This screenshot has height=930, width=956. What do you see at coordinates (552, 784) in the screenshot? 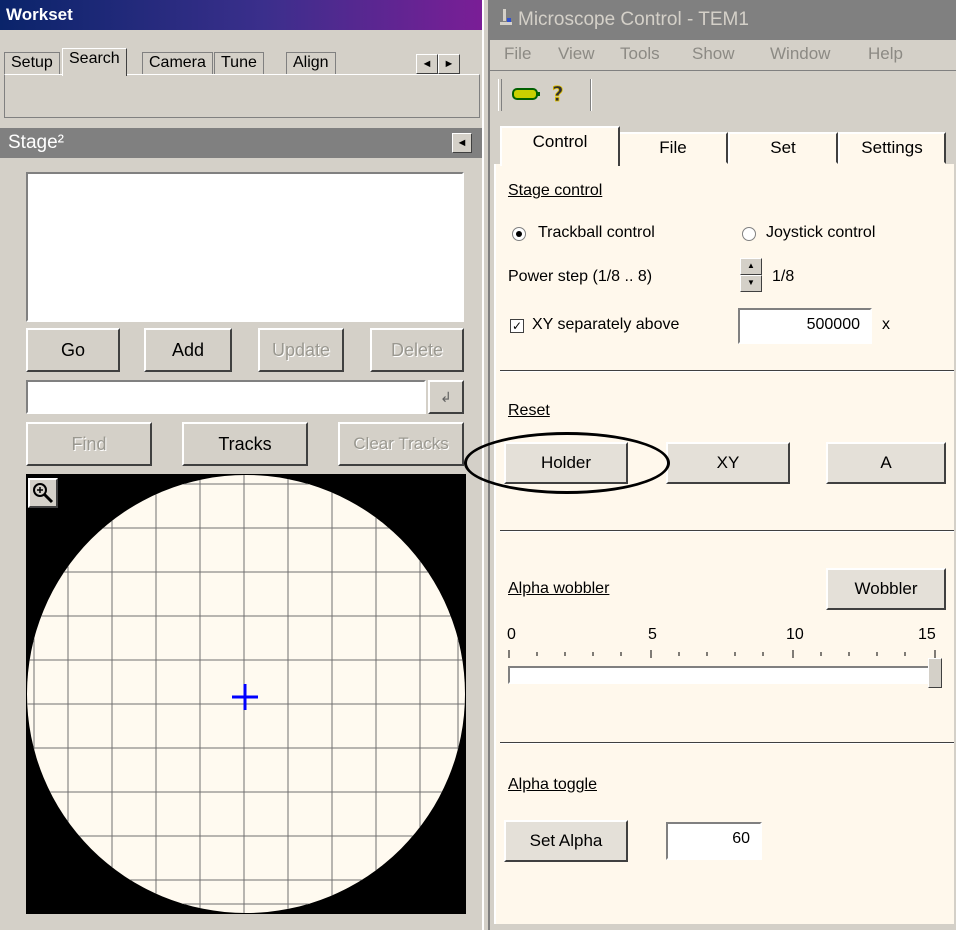
I see `alpha-toggle-label: Alpha toggle` at bounding box center [552, 784].